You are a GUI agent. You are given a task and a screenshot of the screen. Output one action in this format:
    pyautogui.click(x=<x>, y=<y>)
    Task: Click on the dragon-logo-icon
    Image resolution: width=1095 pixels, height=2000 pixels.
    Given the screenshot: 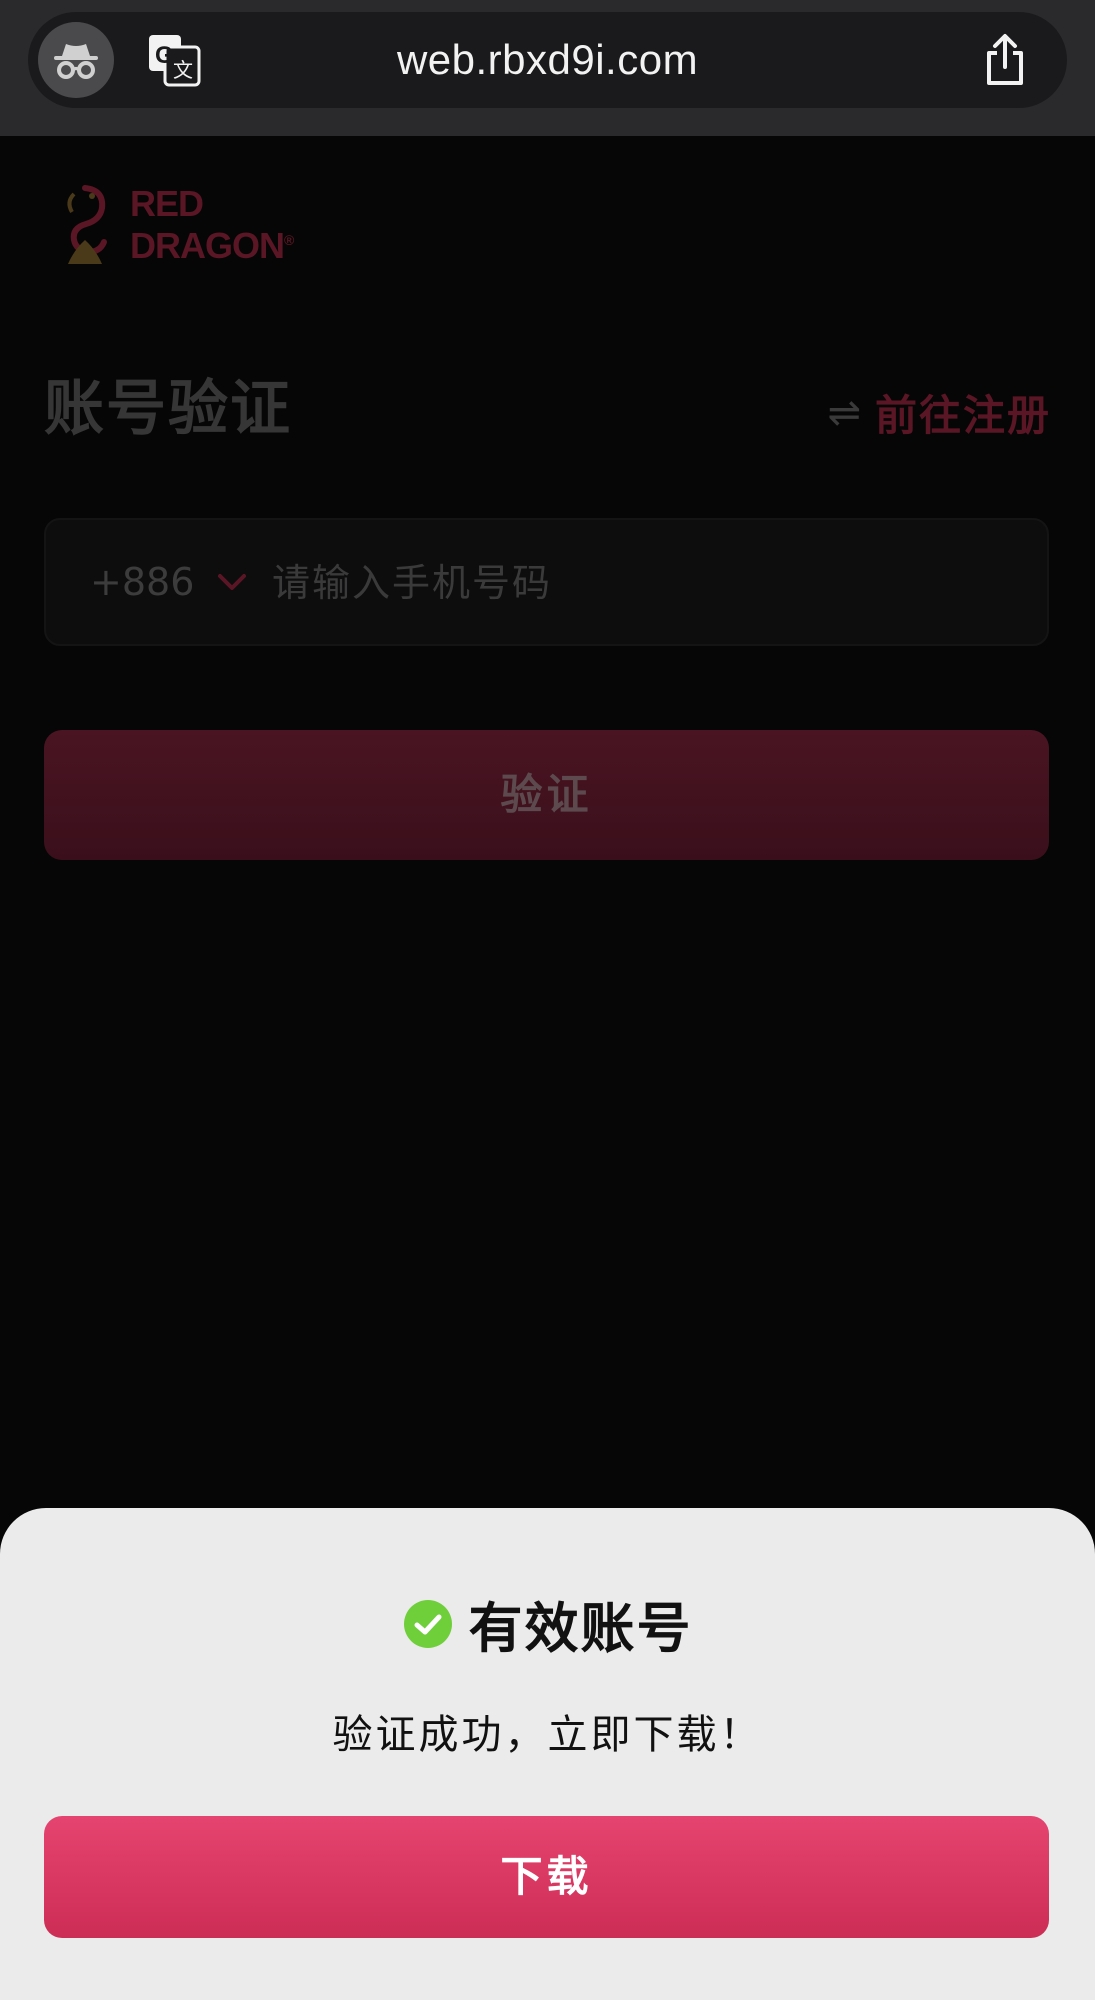 What is the action you would take?
    pyautogui.click(x=87, y=224)
    